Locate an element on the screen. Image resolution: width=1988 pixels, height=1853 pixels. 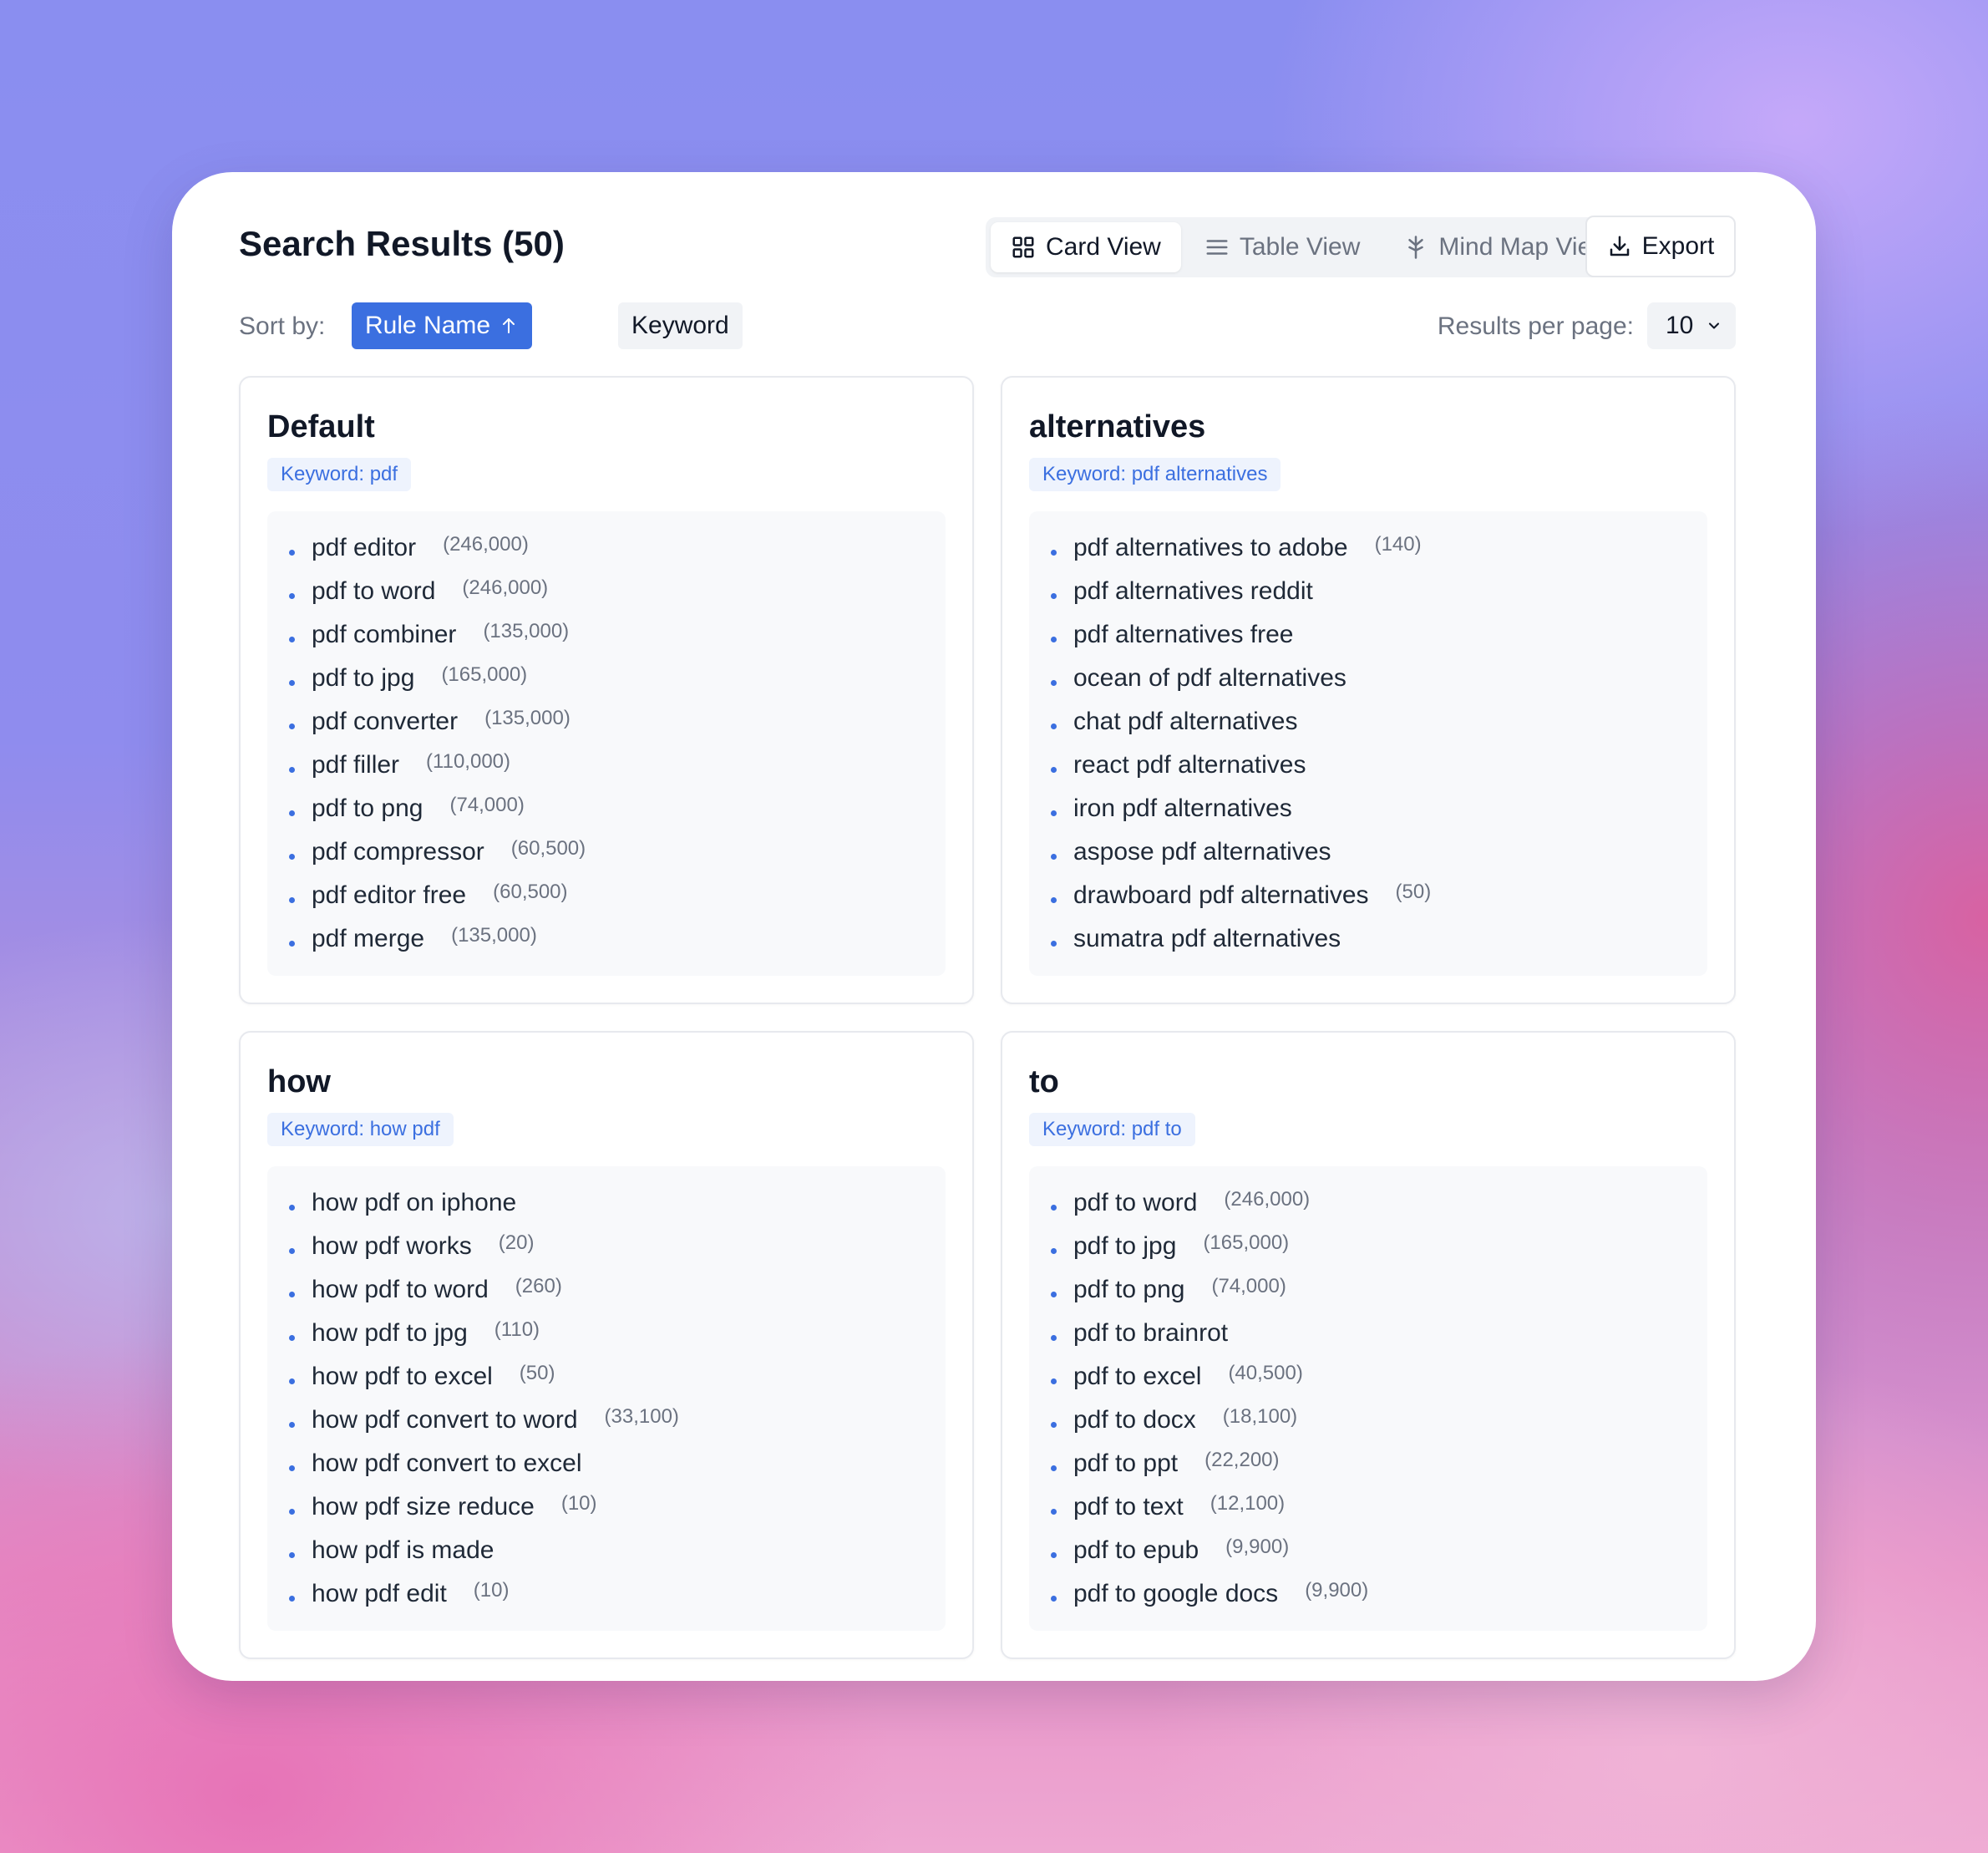
keyword-text: how pdf on iphone is located at coordinates (414, 1202).